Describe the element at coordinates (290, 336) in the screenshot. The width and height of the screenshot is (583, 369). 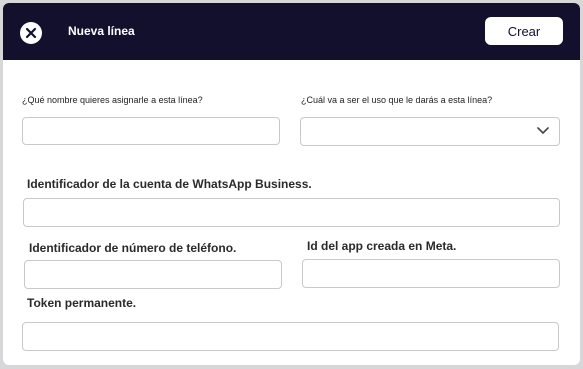
I see `token-input` at that location.